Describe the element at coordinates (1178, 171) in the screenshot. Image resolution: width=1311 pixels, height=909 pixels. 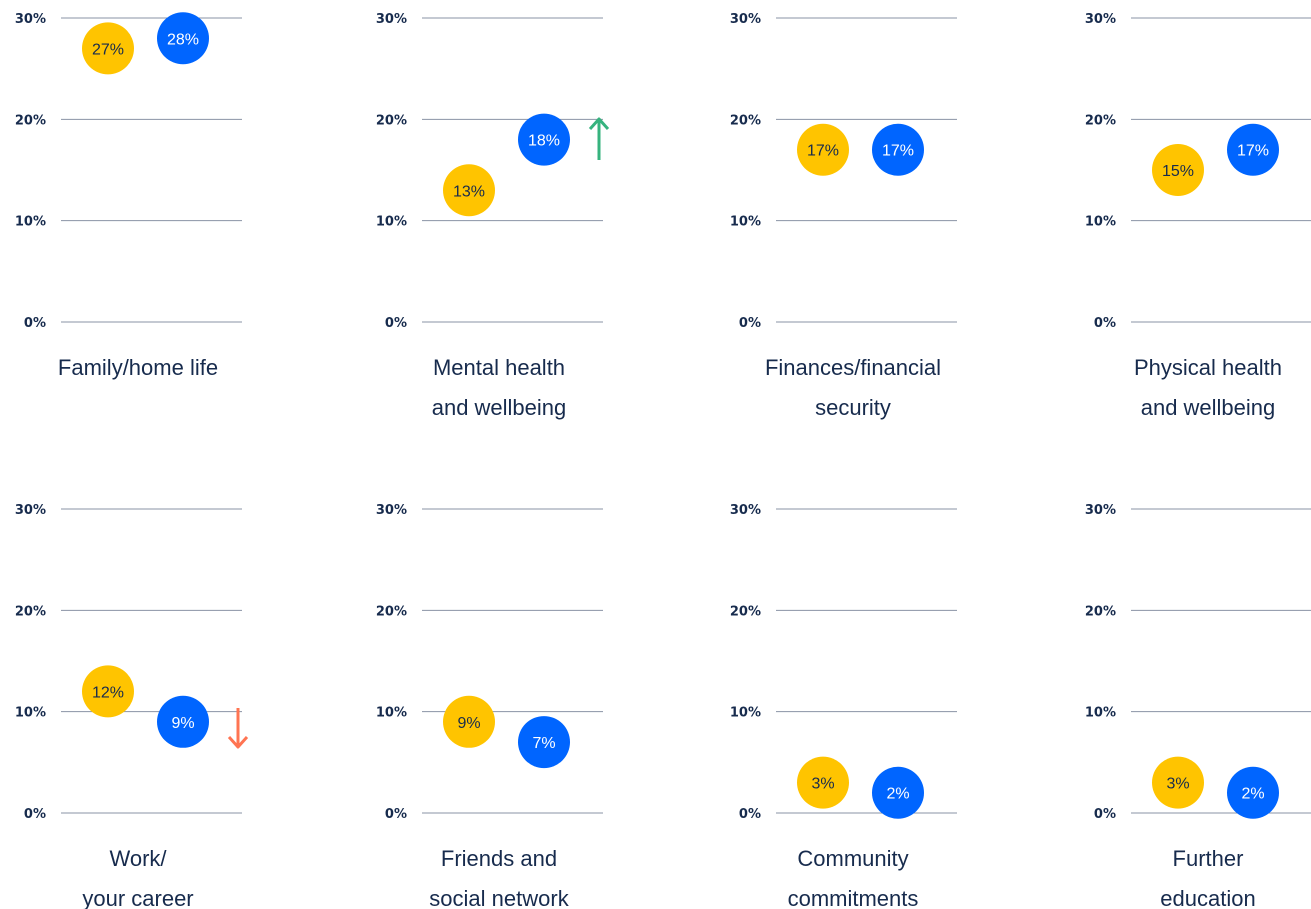
I see `data-label: 15%` at that location.